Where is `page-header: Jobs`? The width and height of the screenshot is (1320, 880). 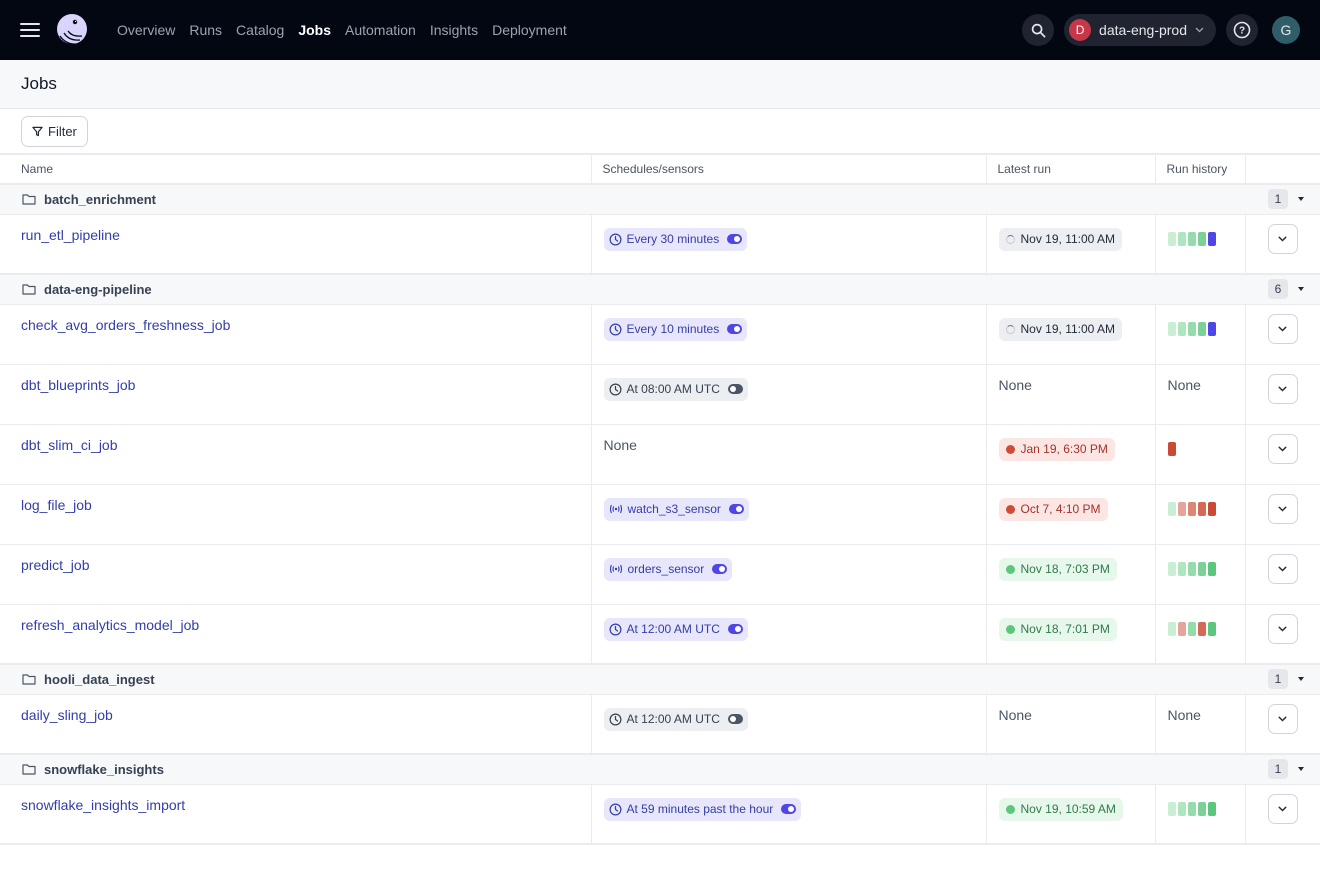
page-header: Jobs is located at coordinates (660, 84).